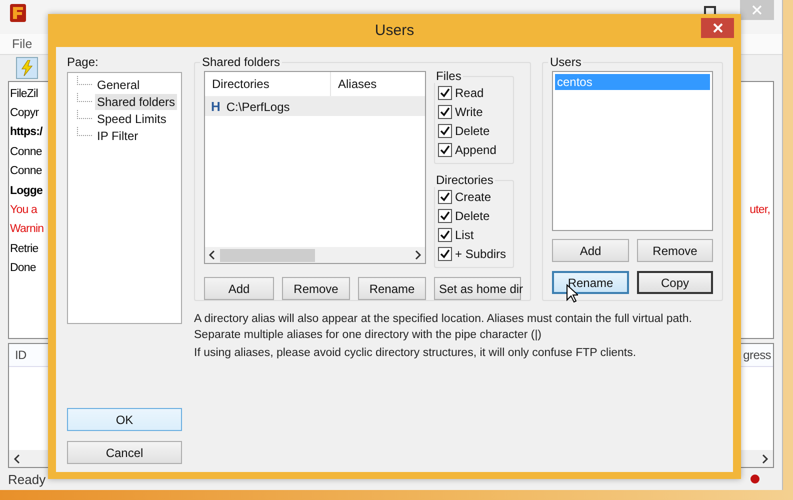  Describe the element at coordinates (416, 353) in the screenshot. I see `help-text: If using aliases, please avoid cyclic directory structures, it will only confuse FTP clients.` at that location.